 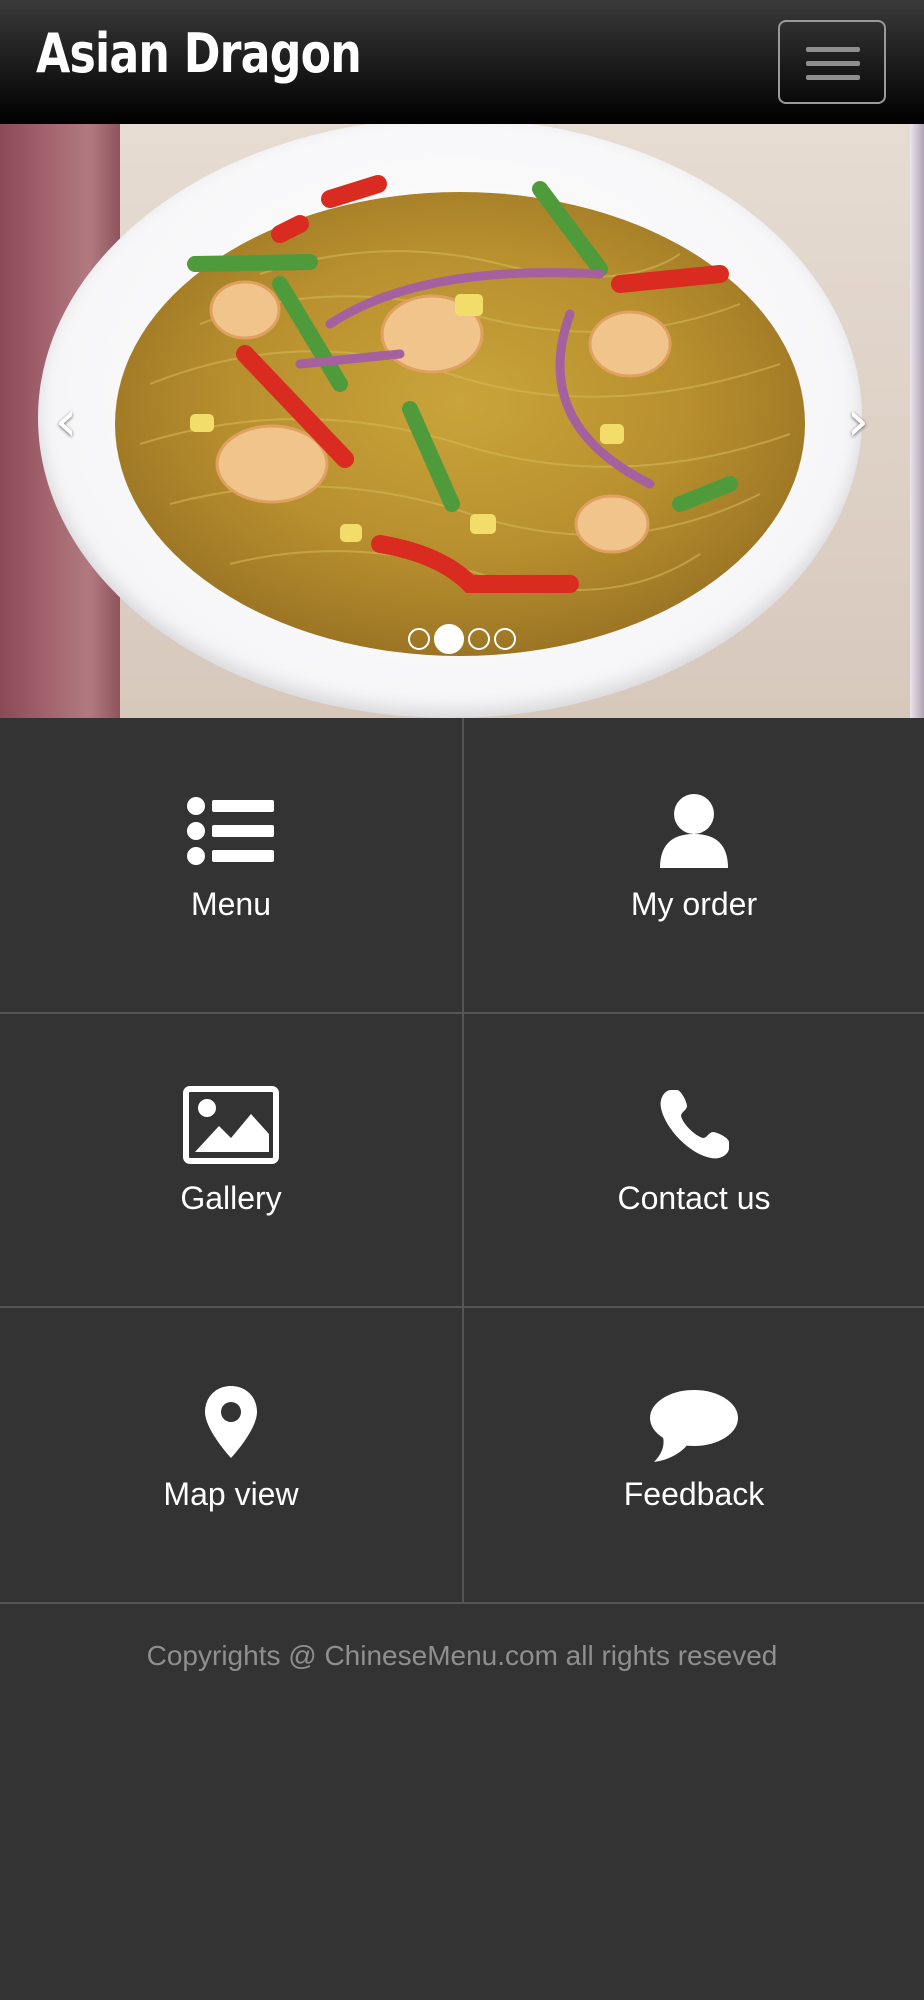 What do you see at coordinates (231, 833) in the screenshot?
I see `list-icon` at bounding box center [231, 833].